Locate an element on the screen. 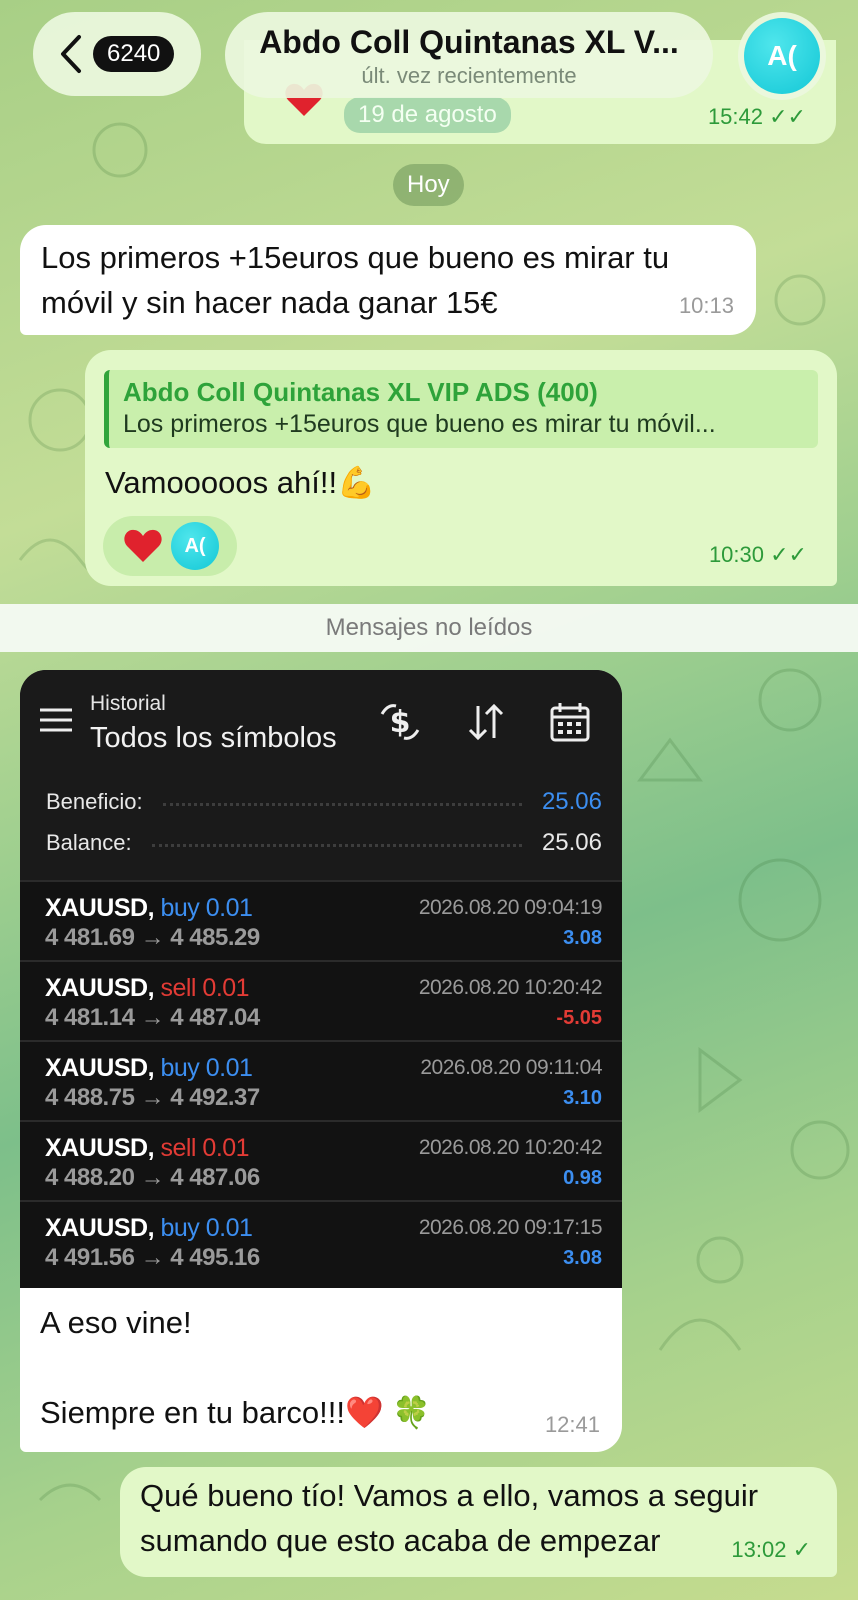 The width and height of the screenshot is (858, 1600). currency-exchange-icon: $ is located at coordinates (400, 722).